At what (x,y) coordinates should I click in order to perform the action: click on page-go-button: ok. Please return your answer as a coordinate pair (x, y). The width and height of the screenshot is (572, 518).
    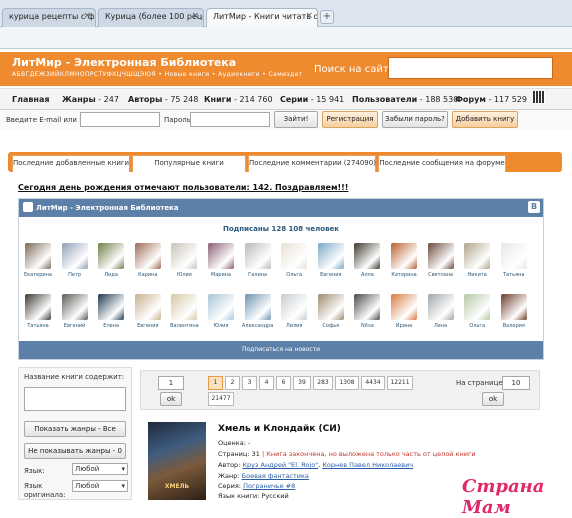
    Looking at the image, I should click on (171, 399).